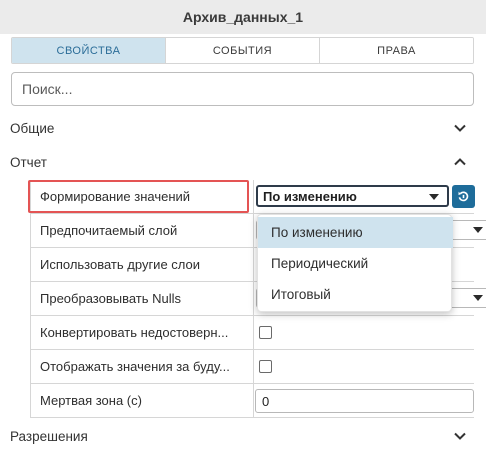  I want to click on dropdown-option: По изменению, so click(355, 232).